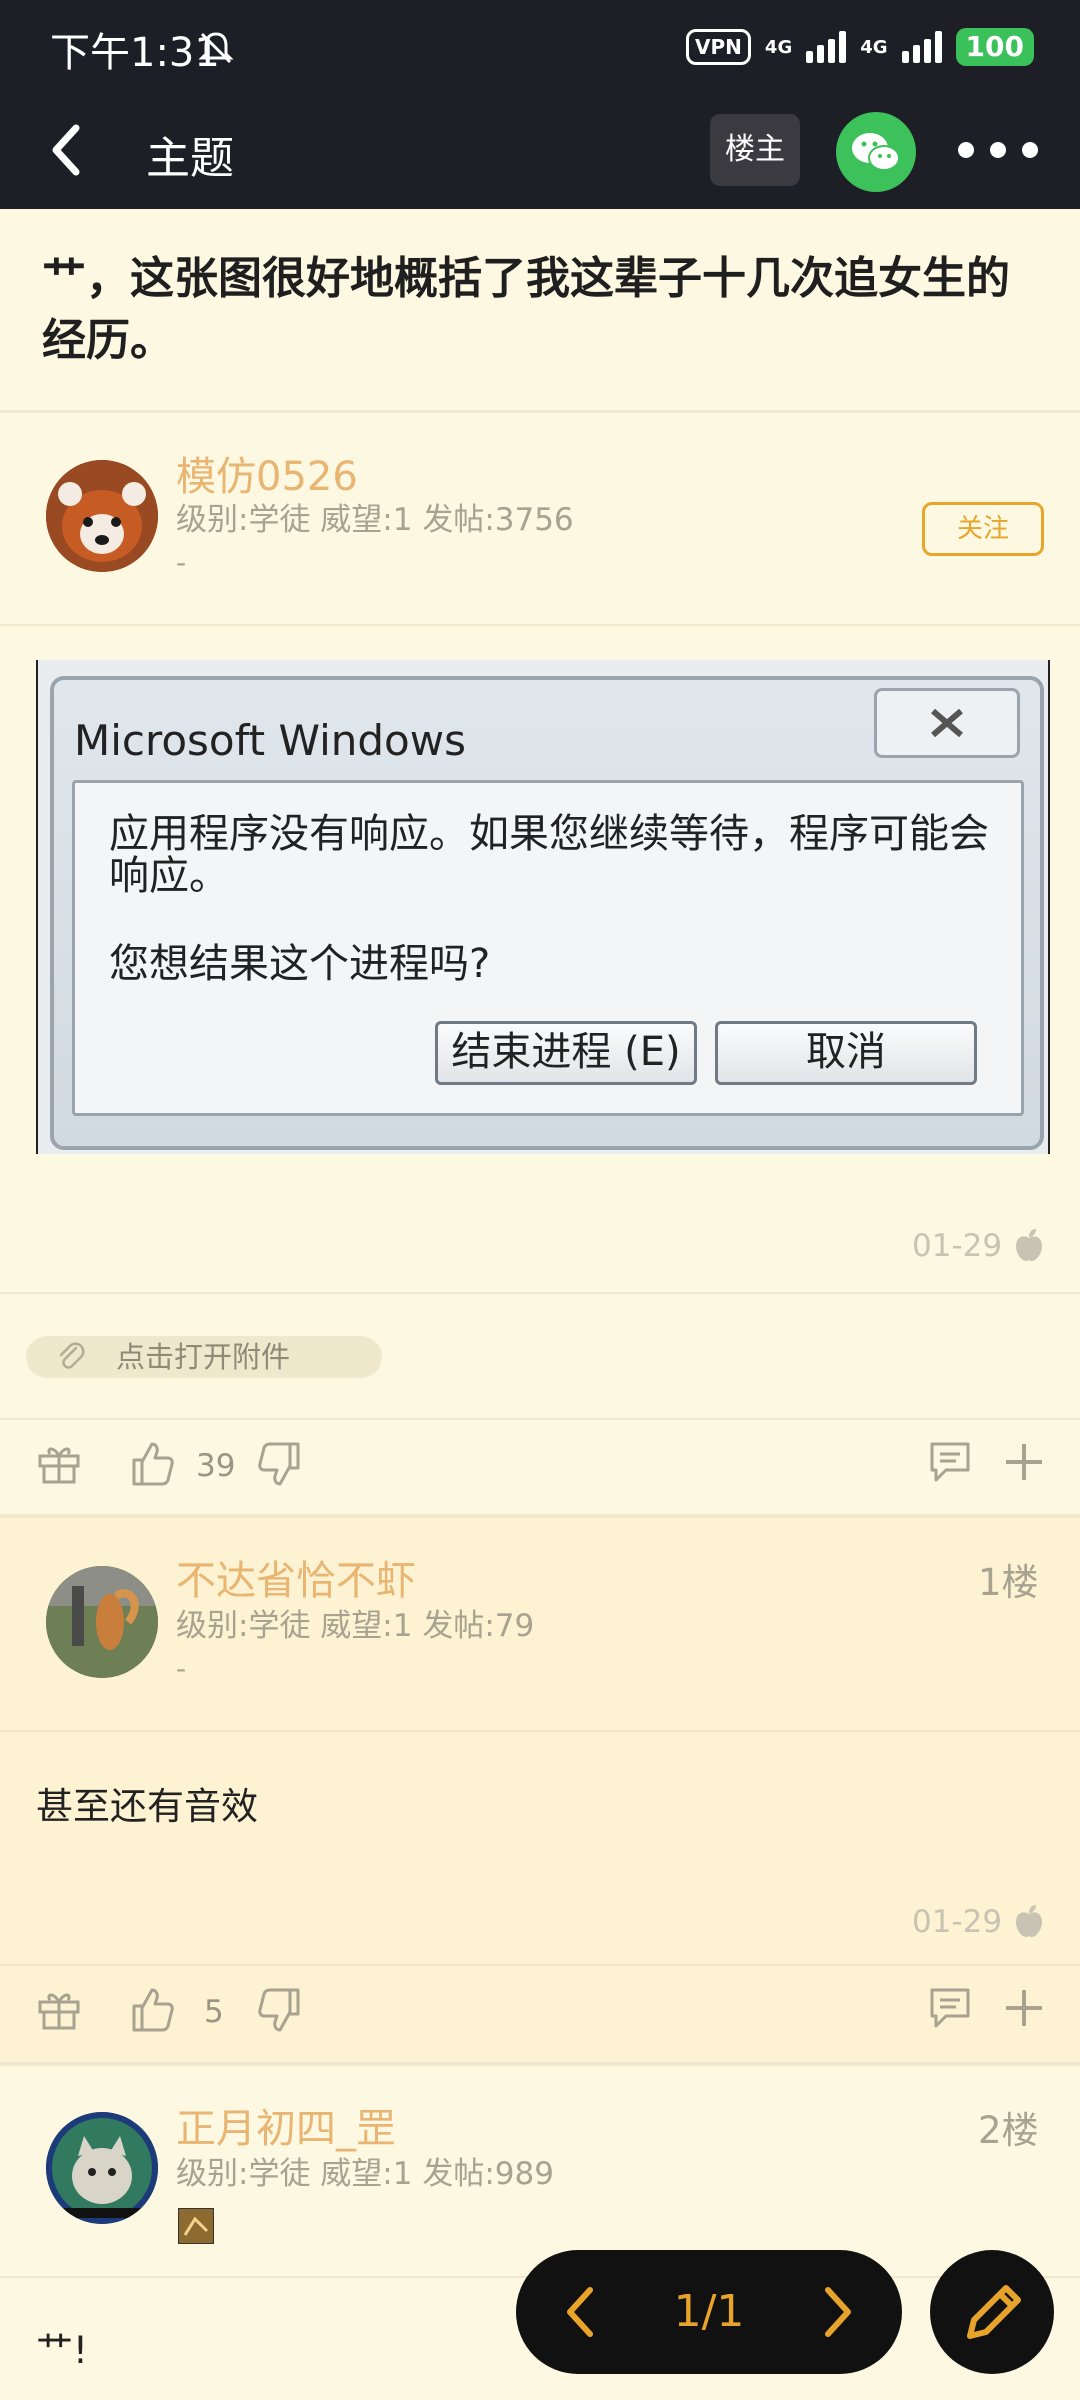 The image size is (1080, 2400). I want to click on dialog-close-button, so click(947, 723).